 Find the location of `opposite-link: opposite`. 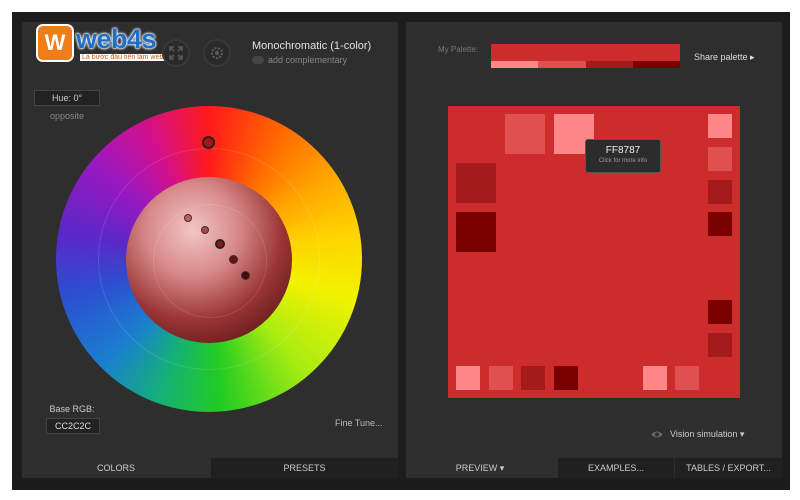

opposite-link: opposite is located at coordinates (67, 116).